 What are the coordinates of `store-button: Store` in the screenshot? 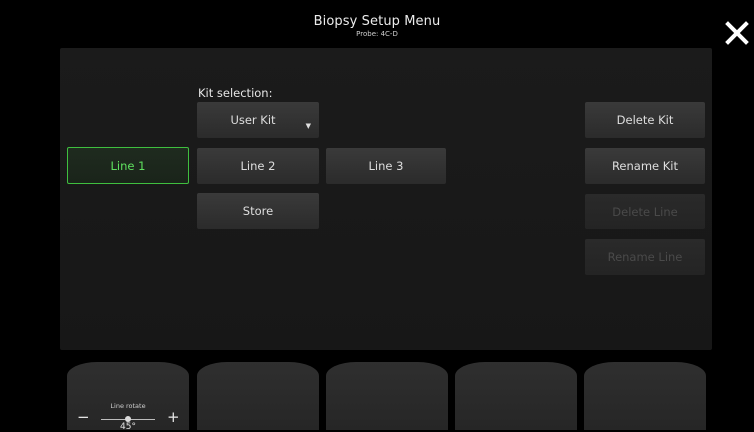 It's located at (258, 211).